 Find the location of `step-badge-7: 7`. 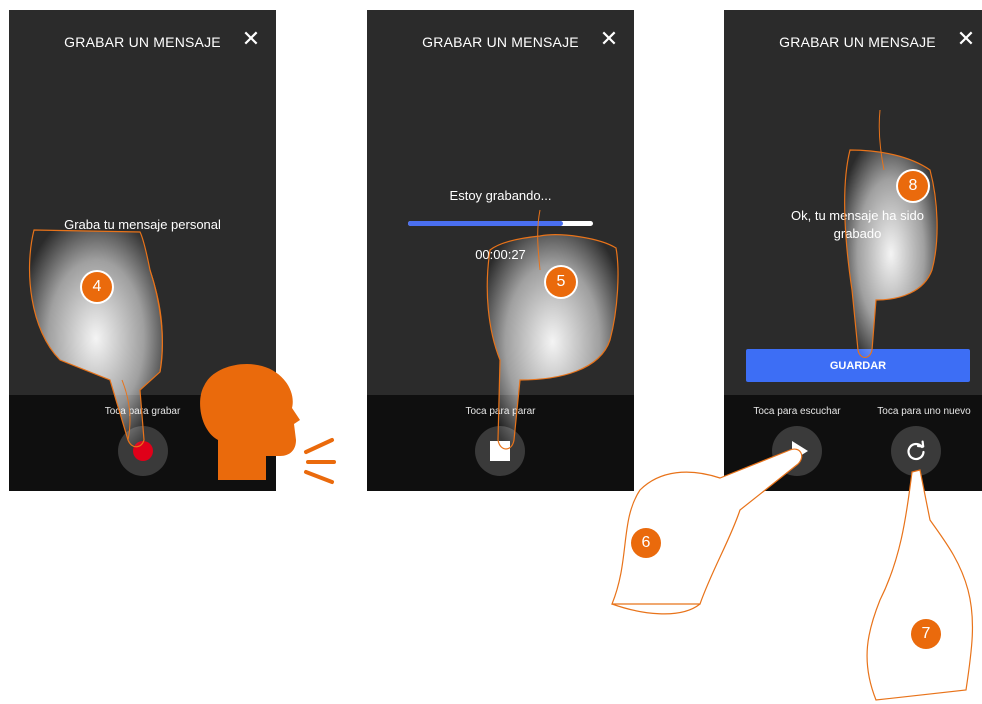

step-badge-7: 7 is located at coordinates (926, 634).